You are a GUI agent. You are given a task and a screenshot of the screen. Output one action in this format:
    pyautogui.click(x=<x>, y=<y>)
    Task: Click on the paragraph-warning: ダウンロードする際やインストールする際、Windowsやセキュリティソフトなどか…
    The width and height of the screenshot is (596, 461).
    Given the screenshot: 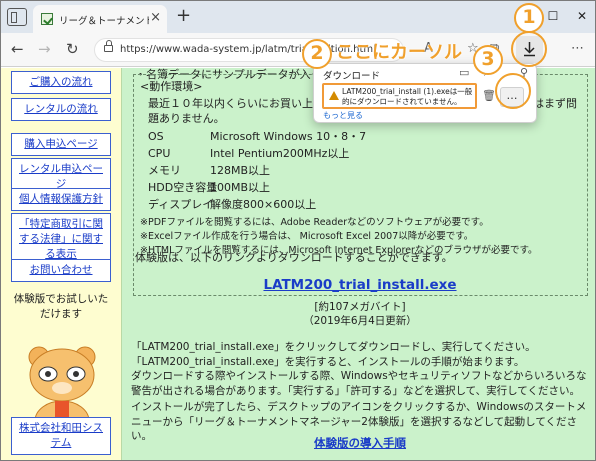 What is the action you would take?
    pyautogui.click(x=359, y=383)
    